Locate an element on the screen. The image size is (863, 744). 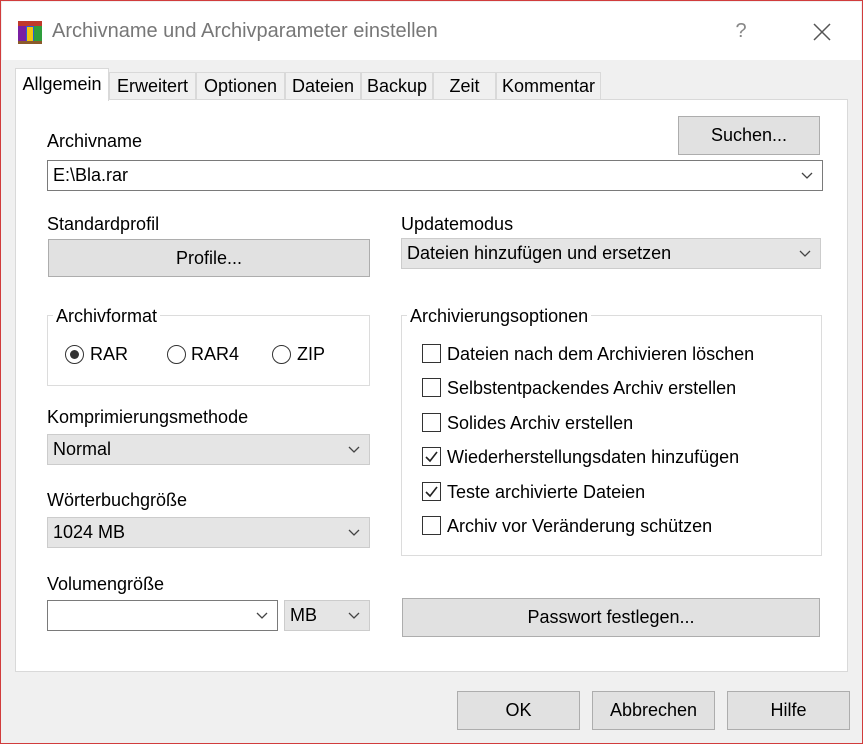
tab-allgemein: Allgemein is located at coordinates (62, 84).